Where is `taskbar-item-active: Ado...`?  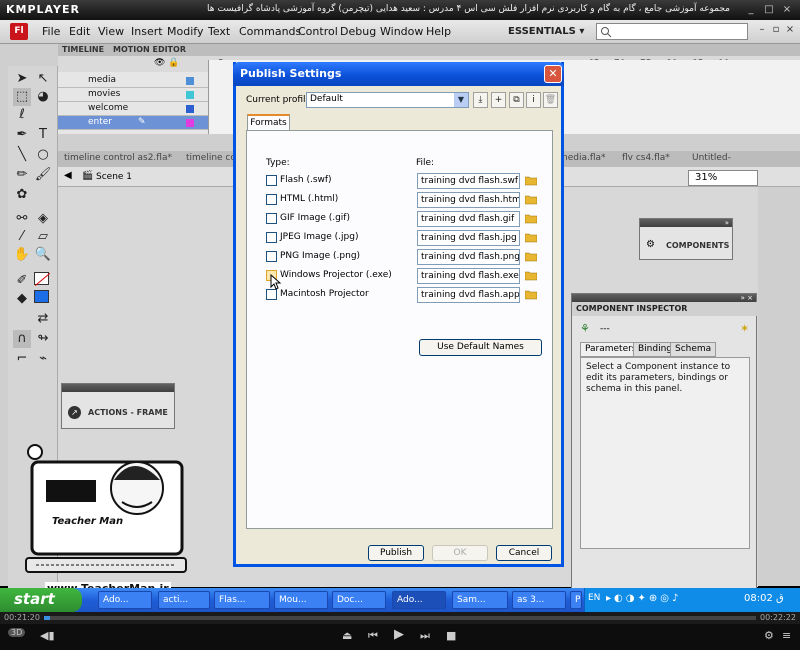
taskbar-item-active: Ado... is located at coordinates (419, 600).